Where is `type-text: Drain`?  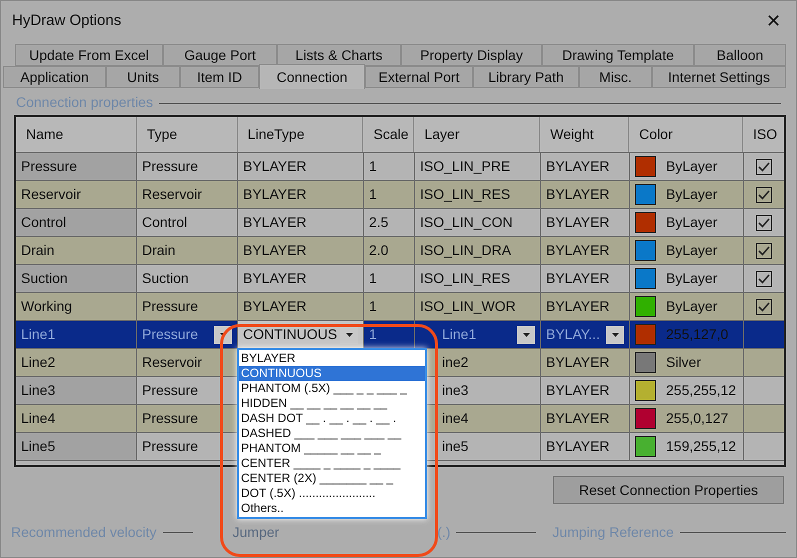 type-text: Drain is located at coordinates (159, 250).